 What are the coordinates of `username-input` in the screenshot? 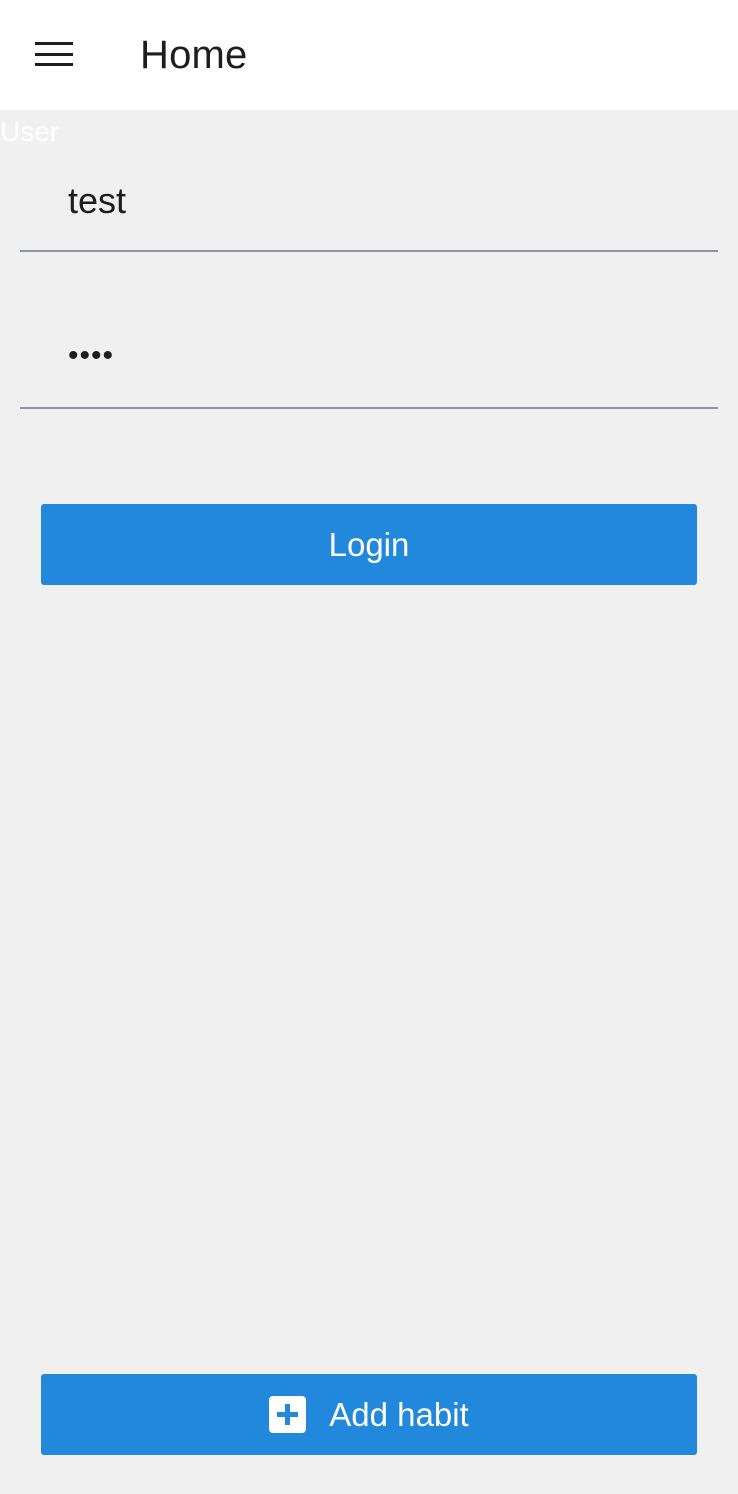 It's located at (378, 201).